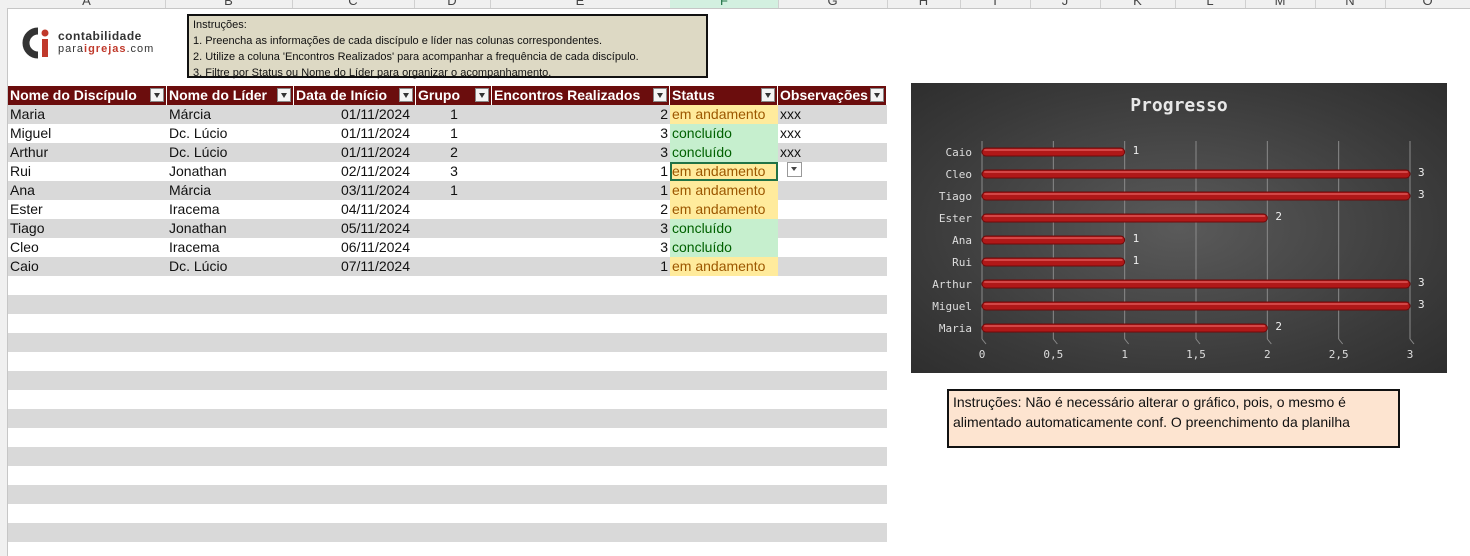 The width and height of the screenshot is (1470, 556). Describe the element at coordinates (794, 169) in the screenshot. I see `status-dropdown-button` at that location.